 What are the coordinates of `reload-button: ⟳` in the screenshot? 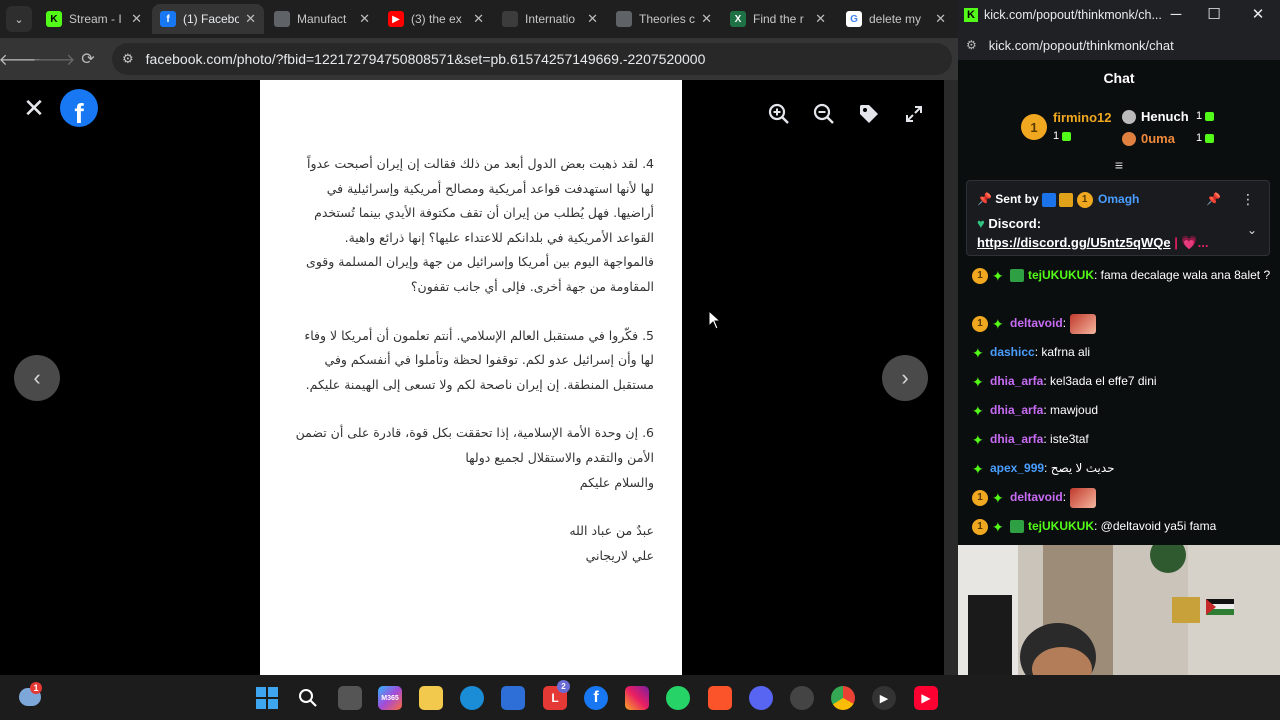 It's located at (88, 59).